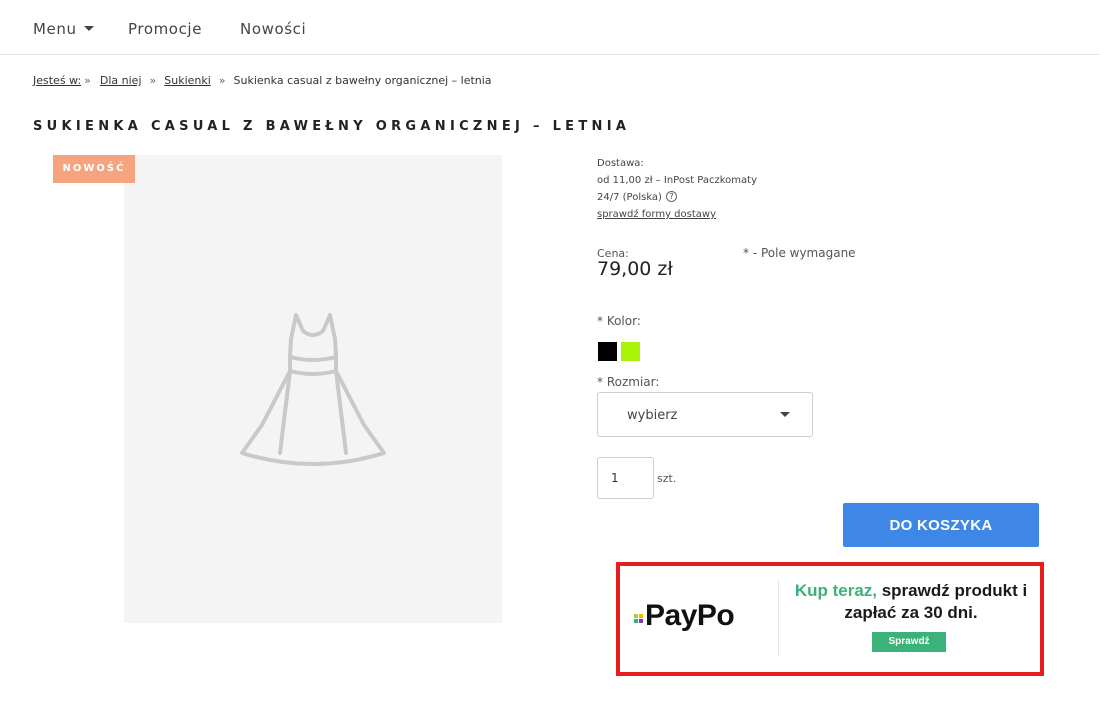  Describe the element at coordinates (638, 619) in the screenshot. I see `paypo-dots-icon` at that location.